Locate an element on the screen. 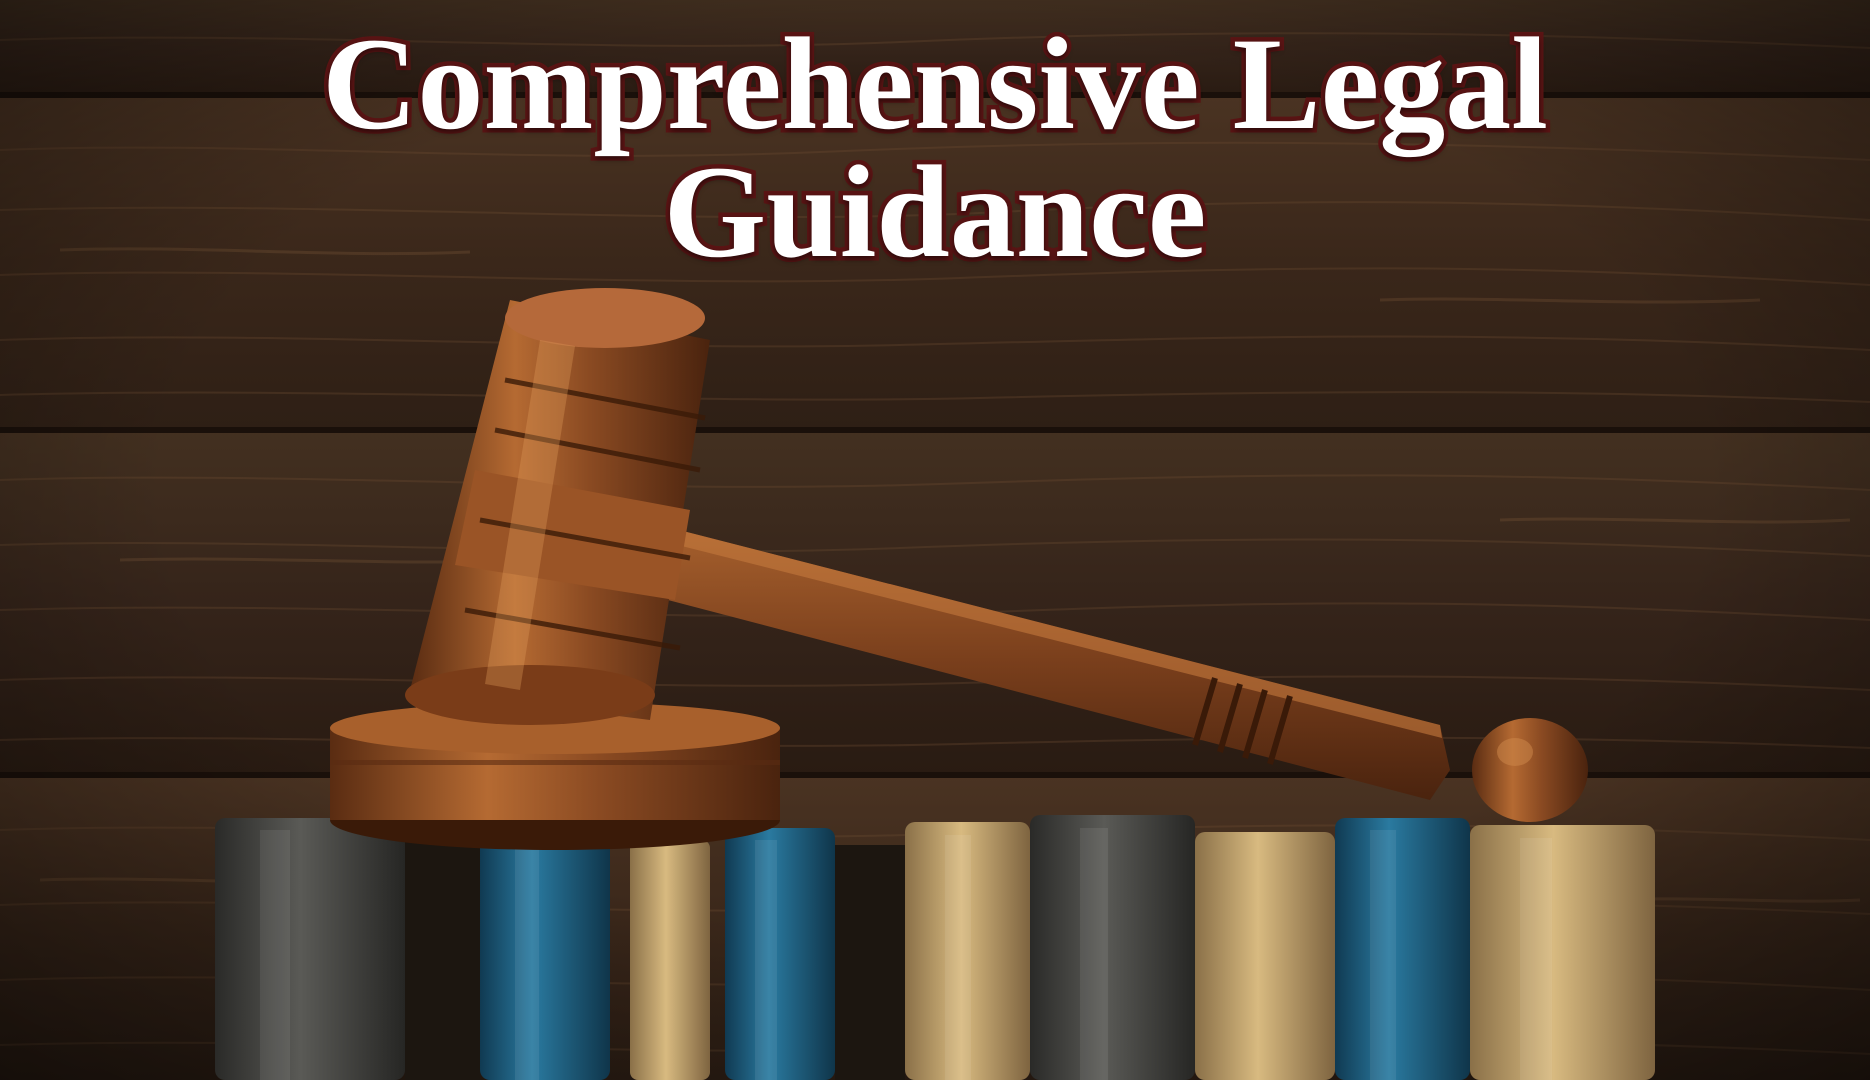 The width and height of the screenshot is (1870, 1080). gavel-head-top is located at coordinates (605, 318).